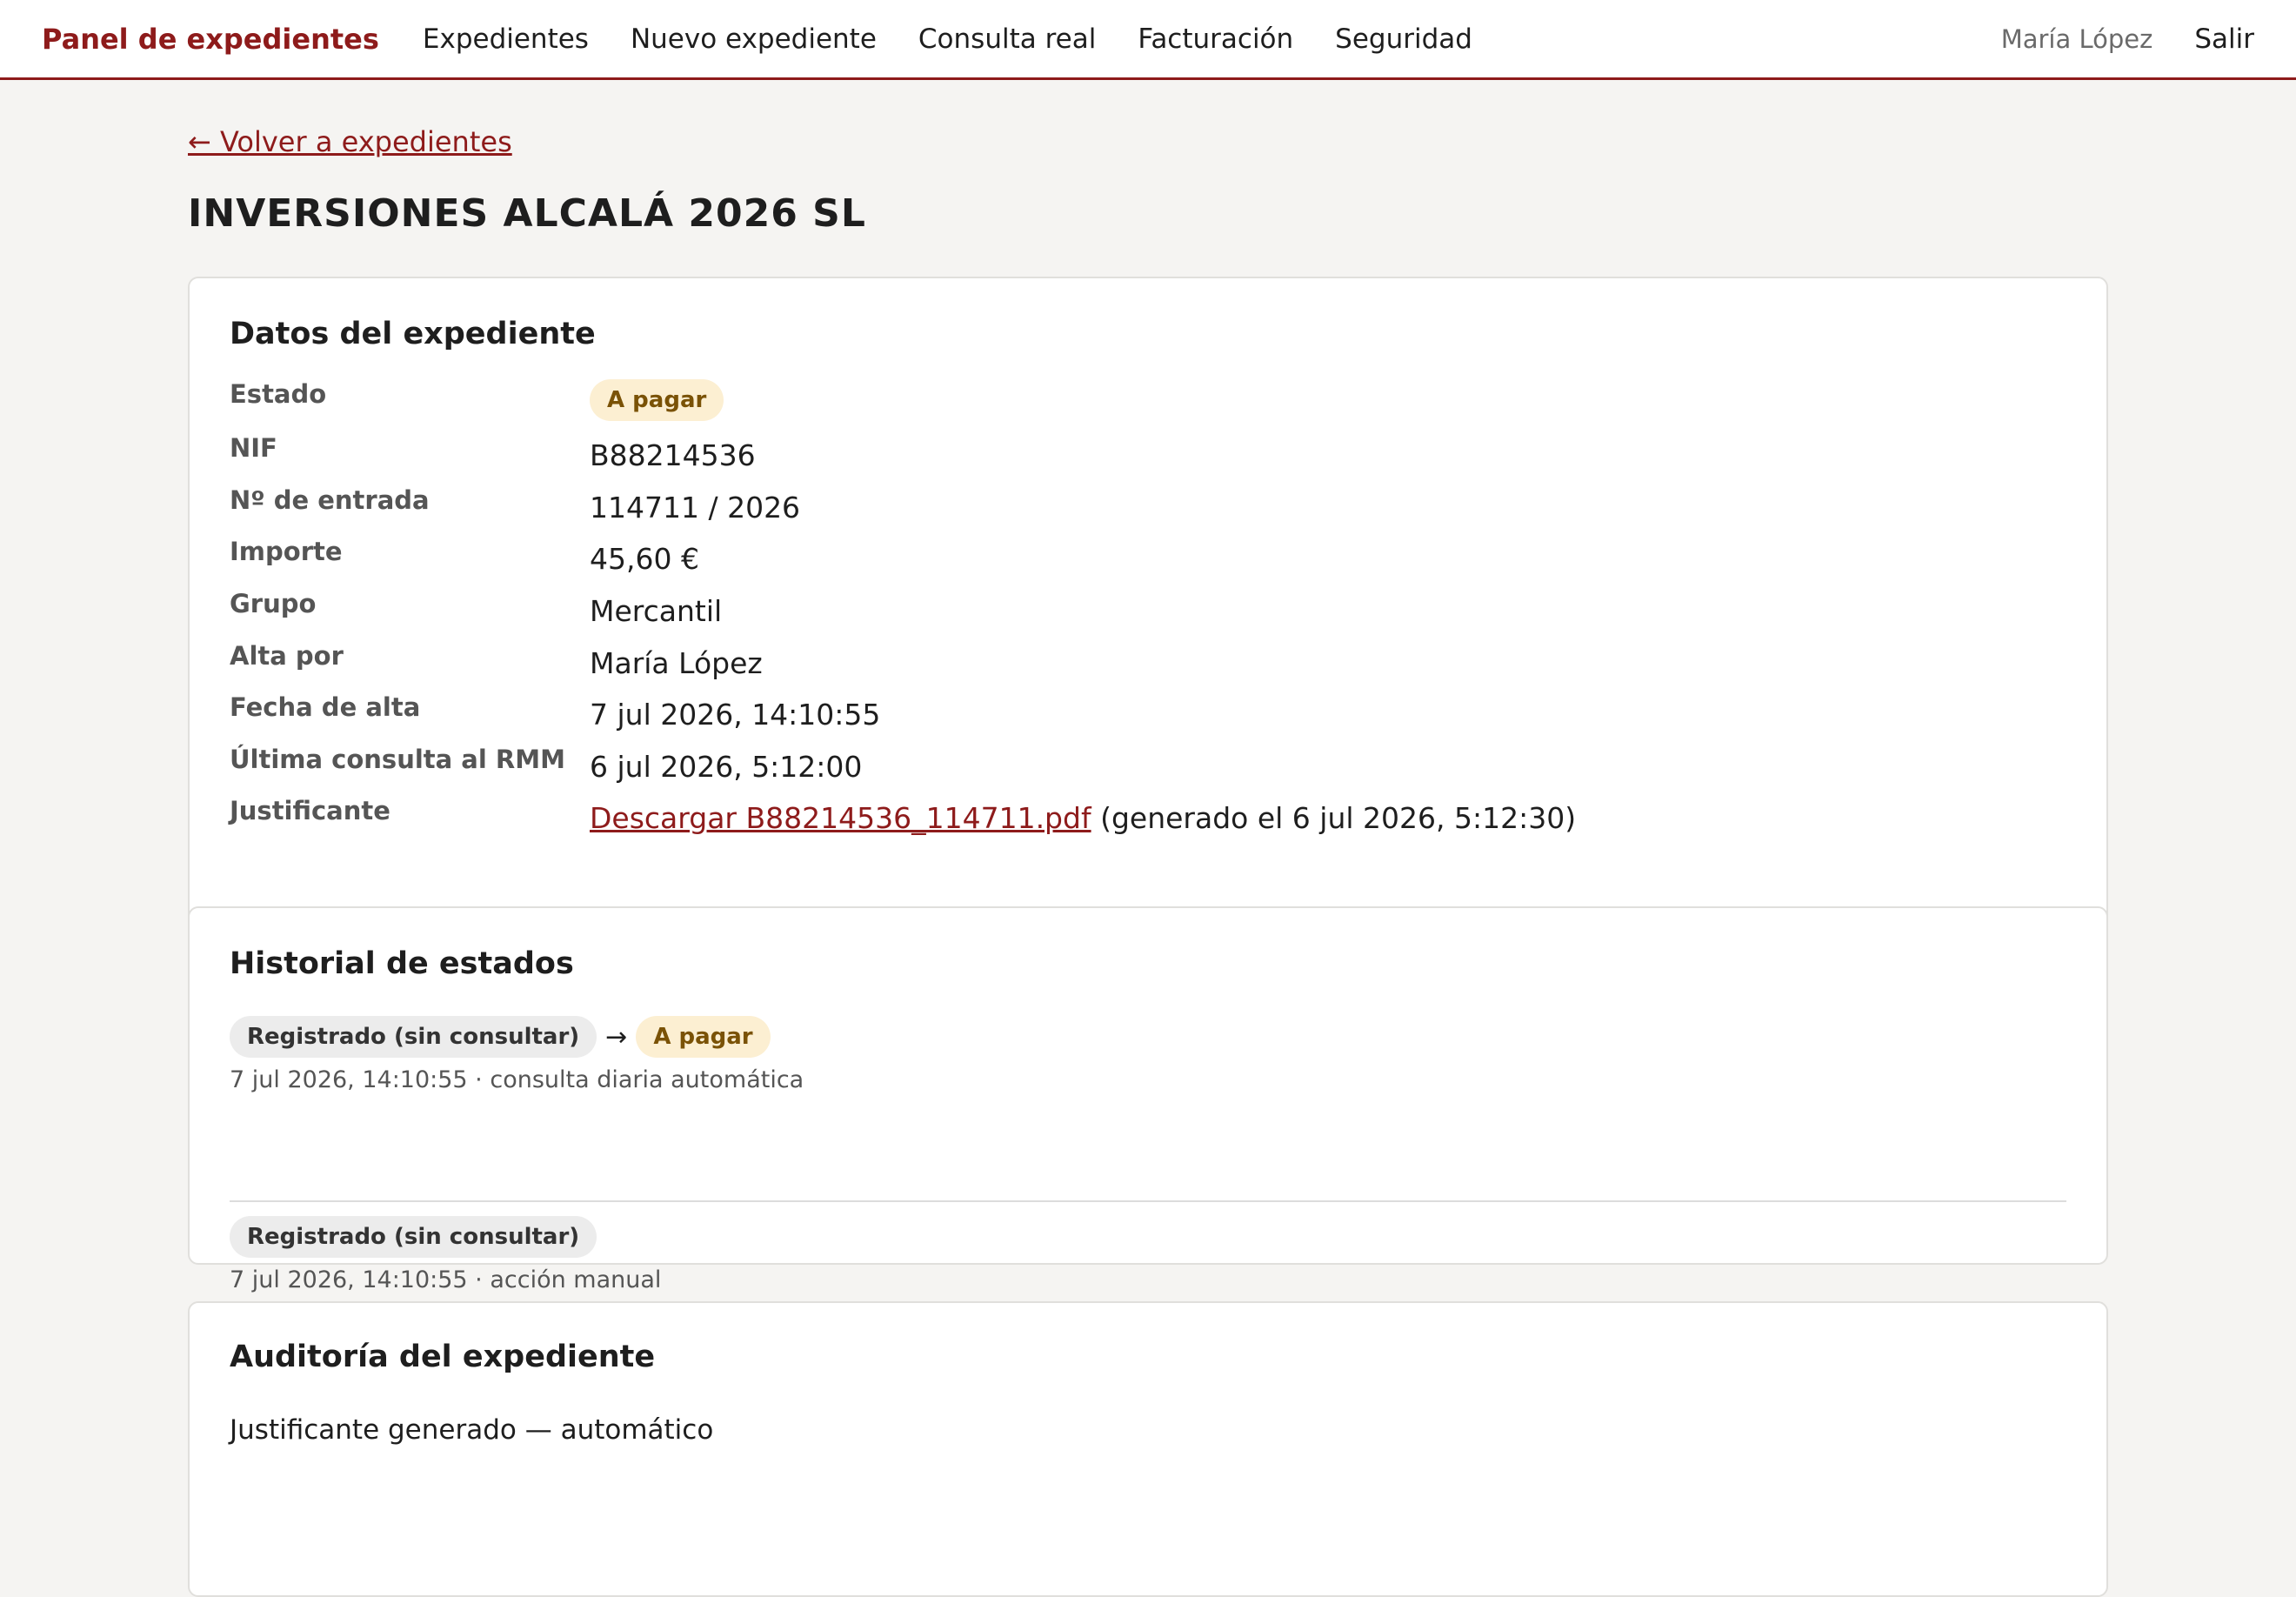 The width and height of the screenshot is (2296, 1597). What do you see at coordinates (527, 214) in the screenshot?
I see `page-title: INVERSIONES ALCALÁ 2026 SL` at bounding box center [527, 214].